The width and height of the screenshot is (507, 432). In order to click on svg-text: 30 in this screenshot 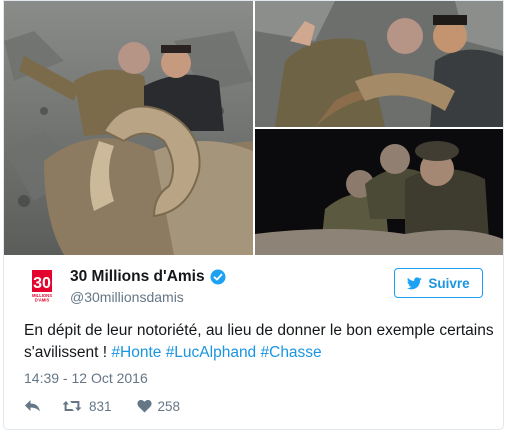, I will do `click(42, 283)`.